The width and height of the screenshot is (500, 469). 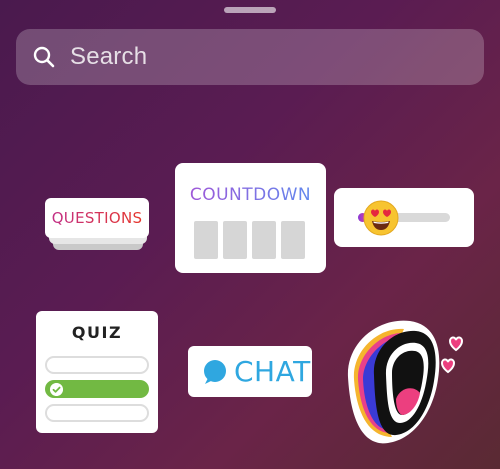 I want to click on questions-sticker: QUESTIONS, so click(x=97, y=225).